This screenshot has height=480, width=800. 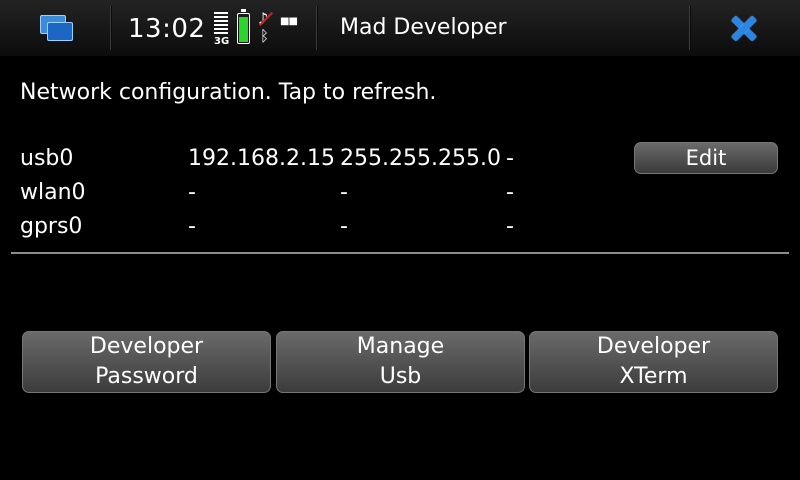 I want to click on button-label-line2: XTerm, so click(x=653, y=376).